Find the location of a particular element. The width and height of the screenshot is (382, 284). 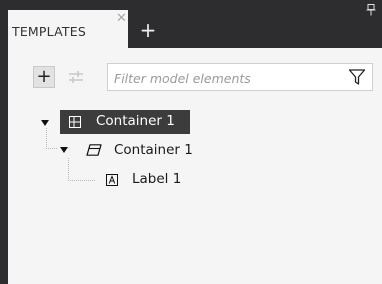

filter-toggle-button is located at coordinates (76, 77).